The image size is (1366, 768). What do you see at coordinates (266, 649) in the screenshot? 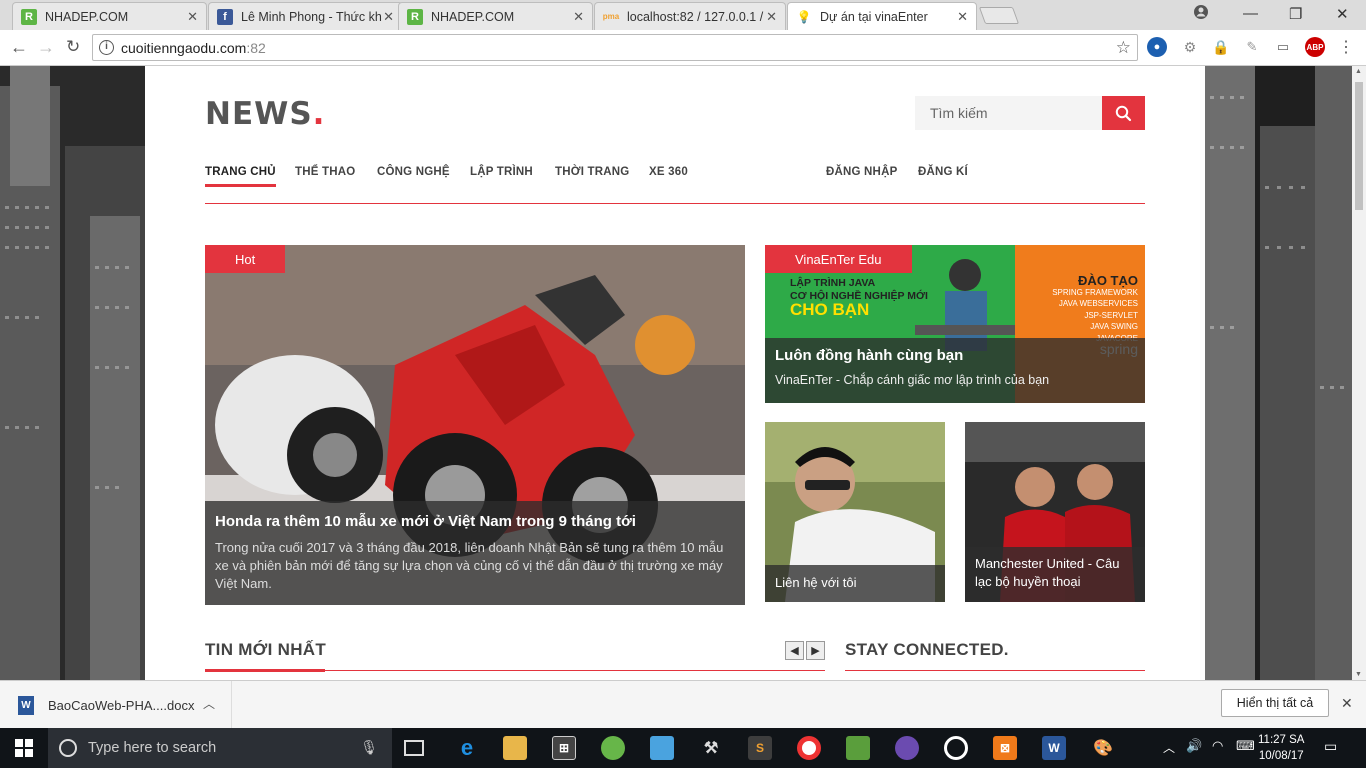
I see `latest-news-heading: TIN MỚI NHẤT` at bounding box center [266, 649].